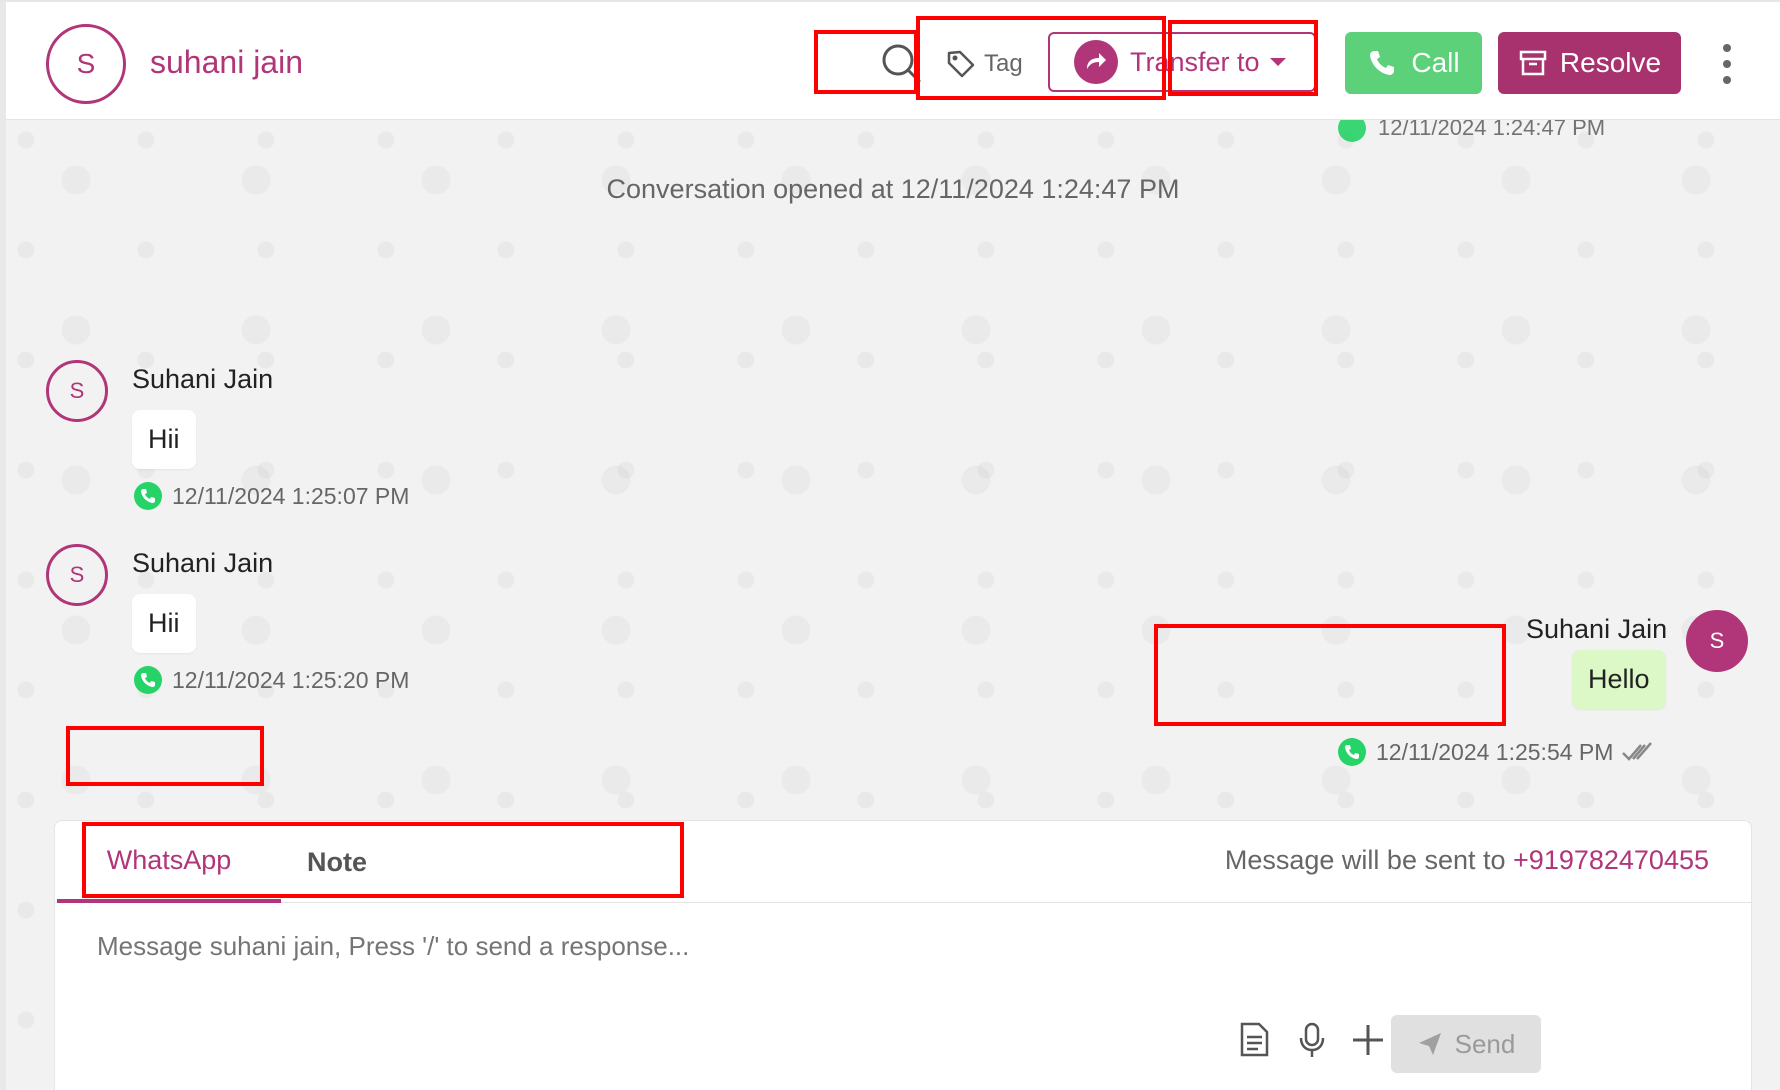 Image resolution: width=1780 pixels, height=1090 pixels. Describe the element at coordinates (1533, 63) in the screenshot. I see `archive-icon` at that location.